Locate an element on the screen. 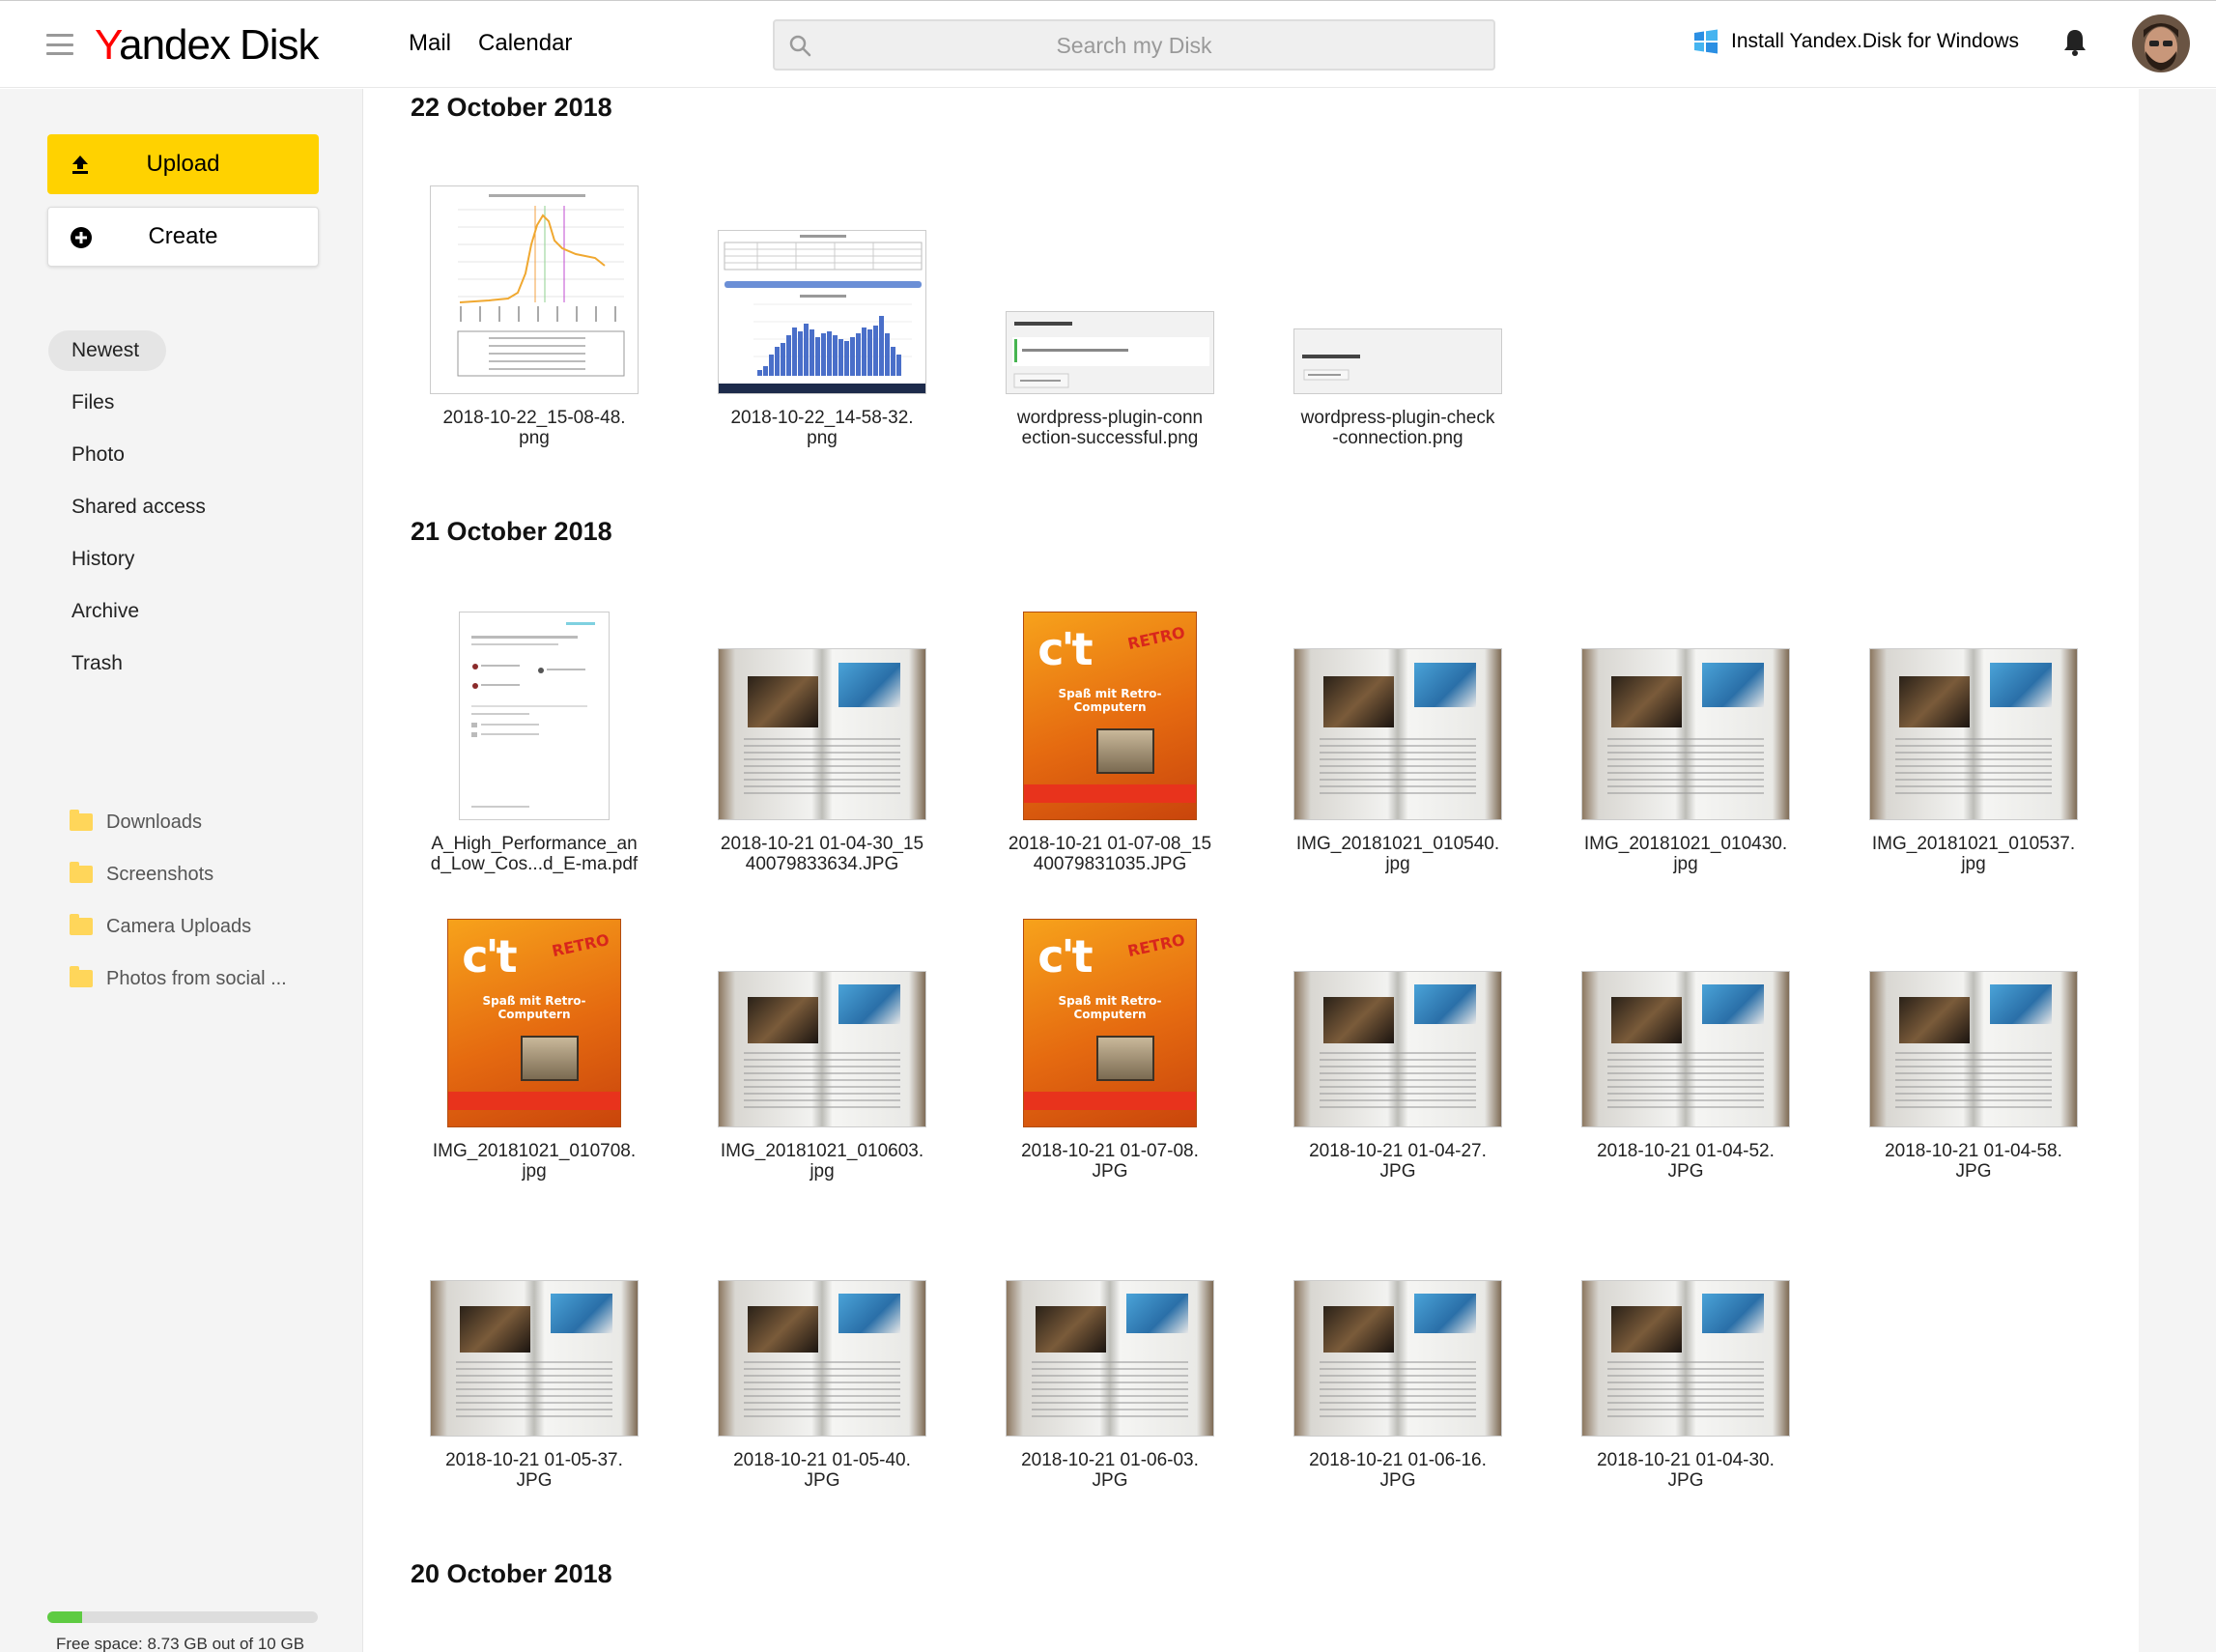  folder-screenshots: Screenshots is located at coordinates (178, 874).